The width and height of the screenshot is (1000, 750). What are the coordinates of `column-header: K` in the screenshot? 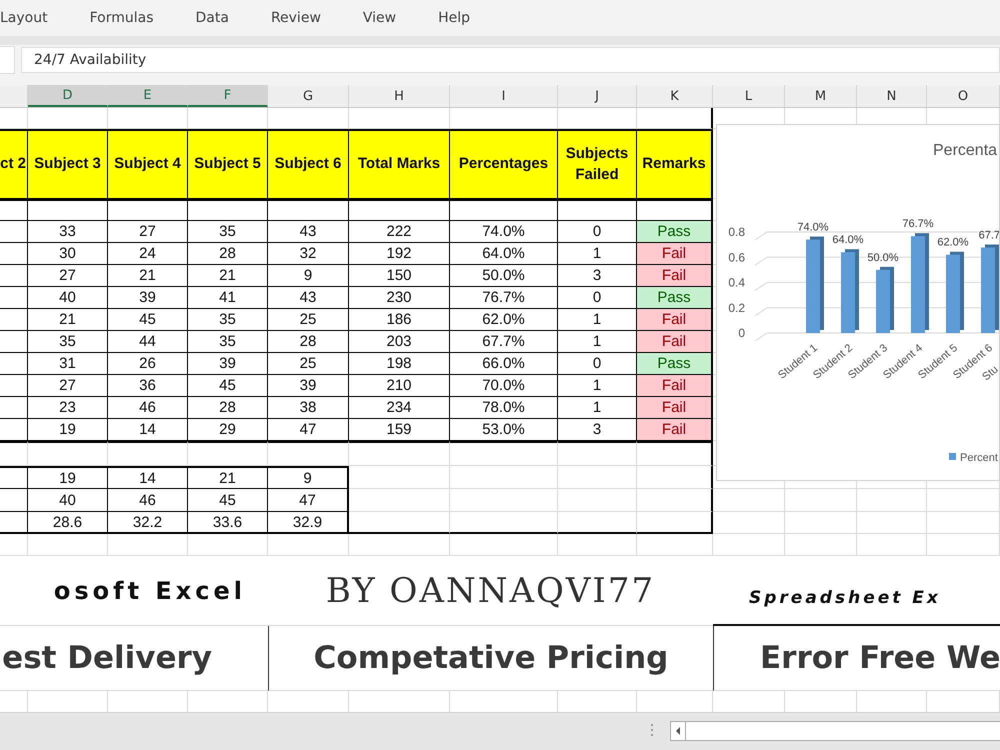 It's located at (675, 96).